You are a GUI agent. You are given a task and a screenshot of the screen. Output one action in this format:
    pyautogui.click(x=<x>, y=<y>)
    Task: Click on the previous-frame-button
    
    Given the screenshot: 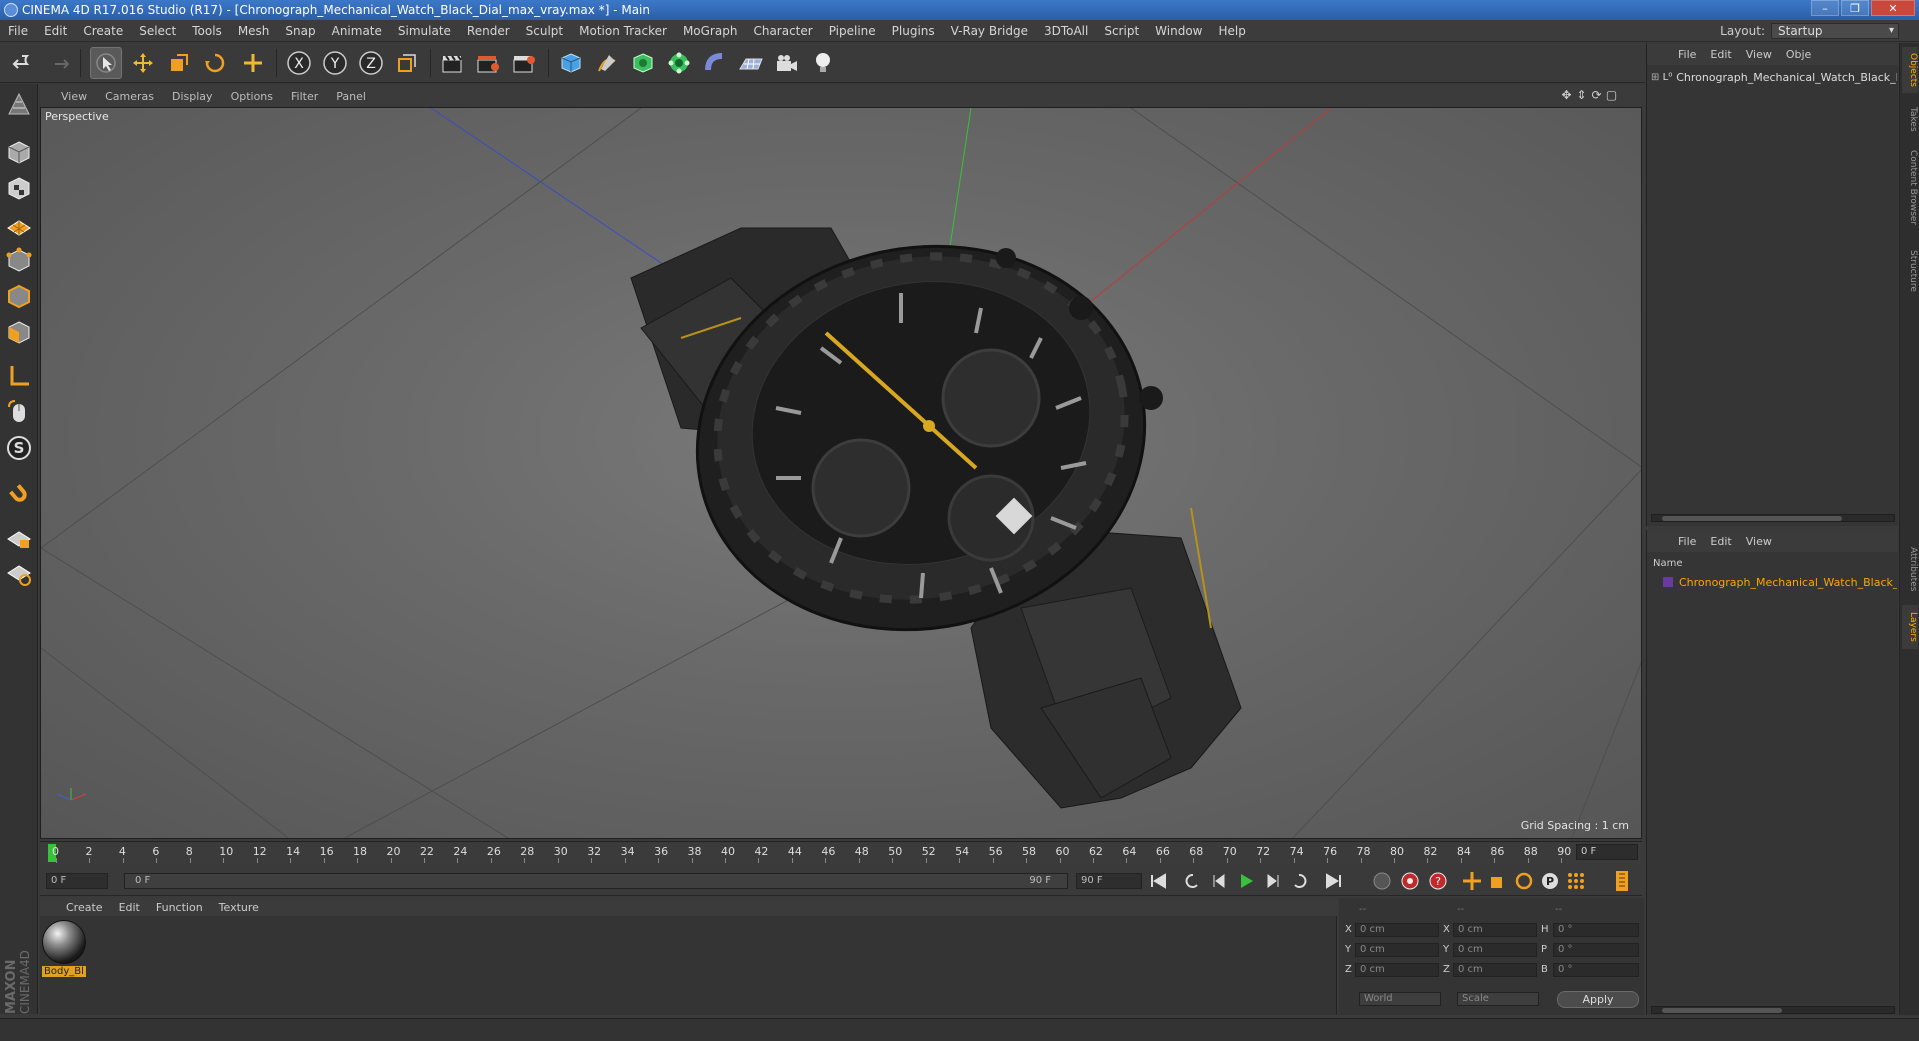 What is the action you would take?
    pyautogui.click(x=1218, y=881)
    